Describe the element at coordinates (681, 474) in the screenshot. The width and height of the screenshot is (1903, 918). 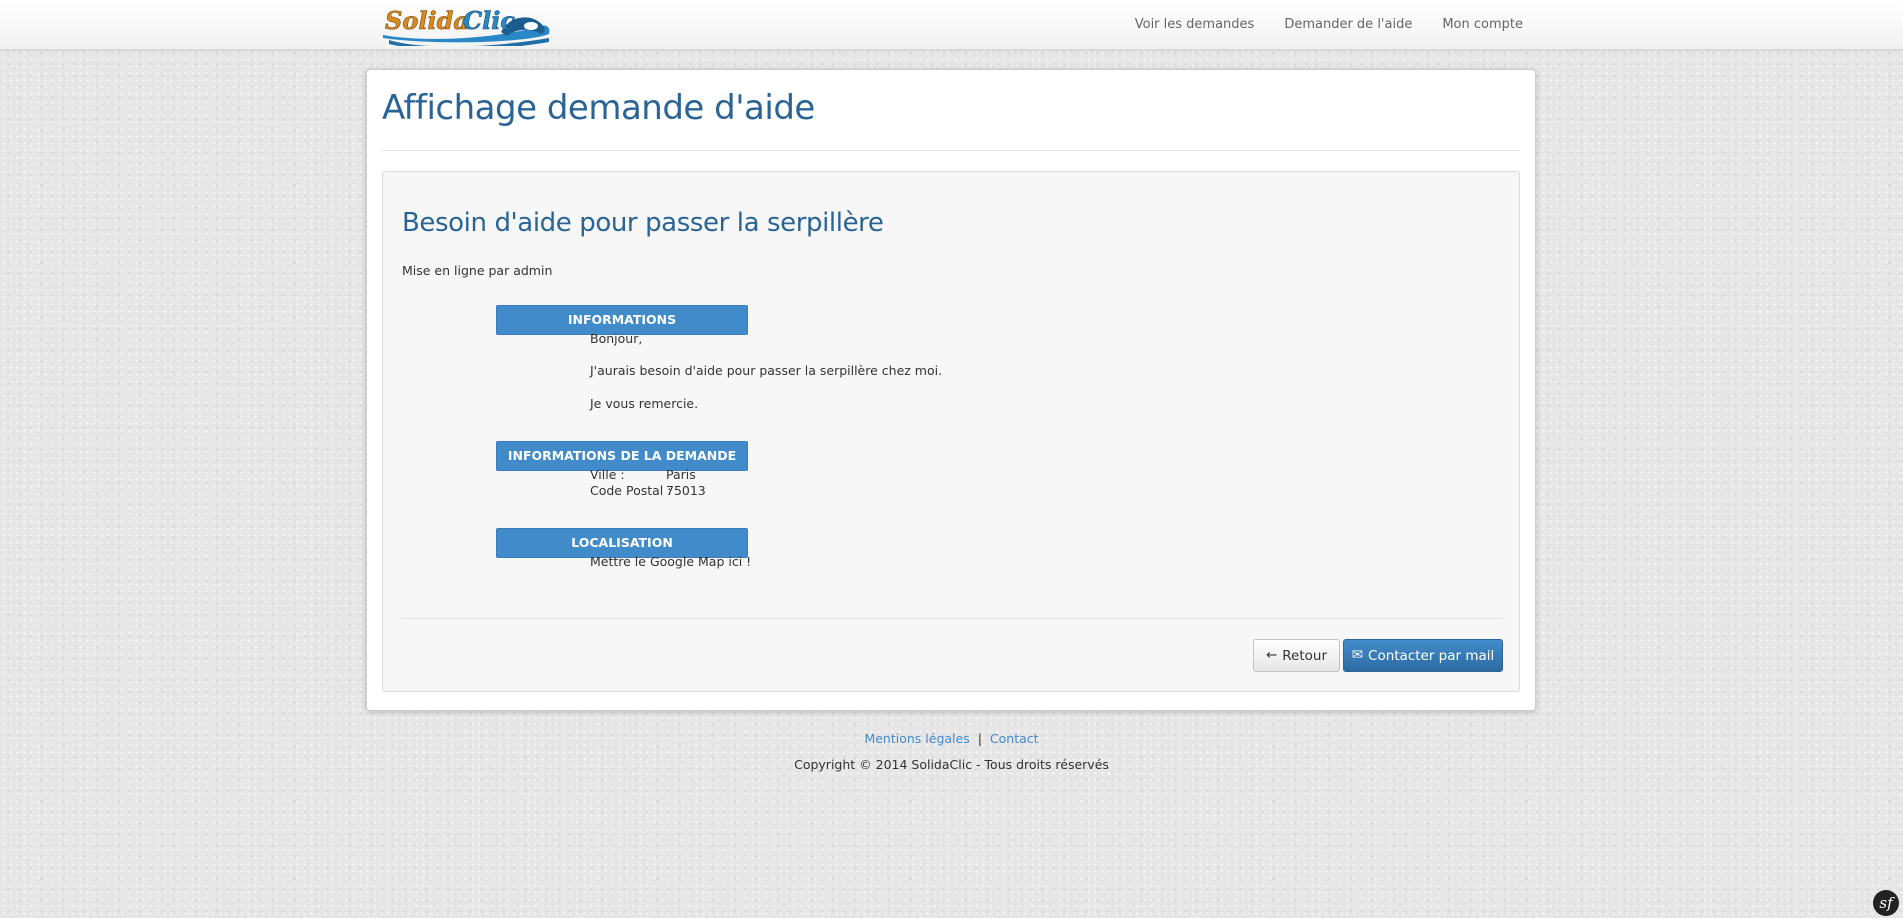
I see `city-value: Paris` at that location.